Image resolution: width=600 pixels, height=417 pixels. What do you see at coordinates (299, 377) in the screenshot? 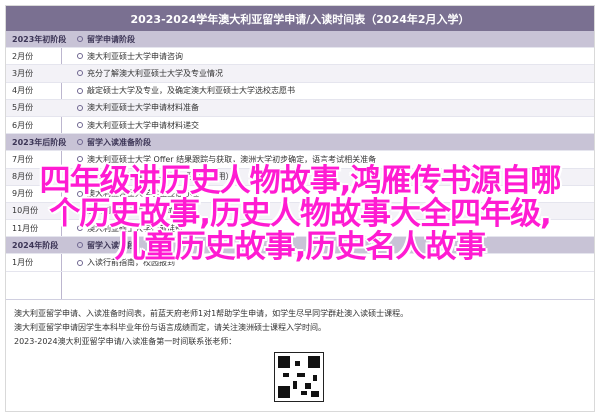
I see `qr-code-icon` at bounding box center [299, 377].